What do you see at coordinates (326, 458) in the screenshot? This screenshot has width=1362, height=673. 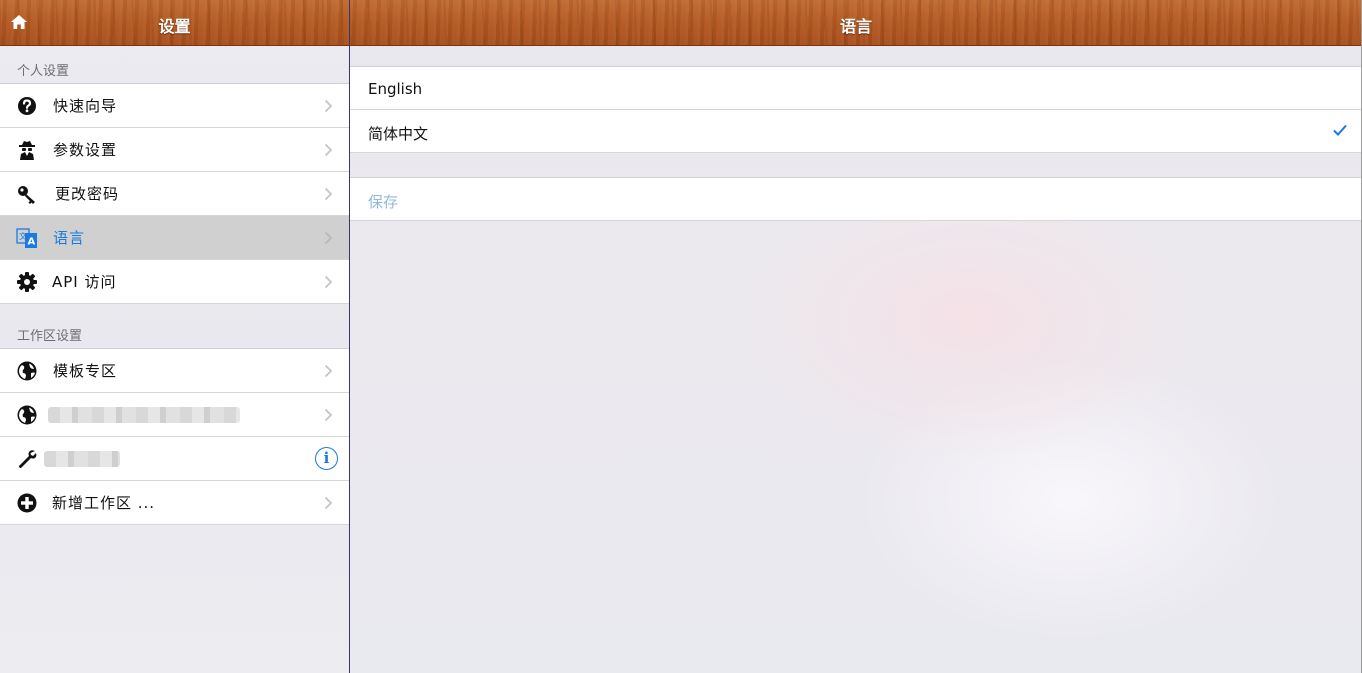 I see `info-icon: i` at bounding box center [326, 458].